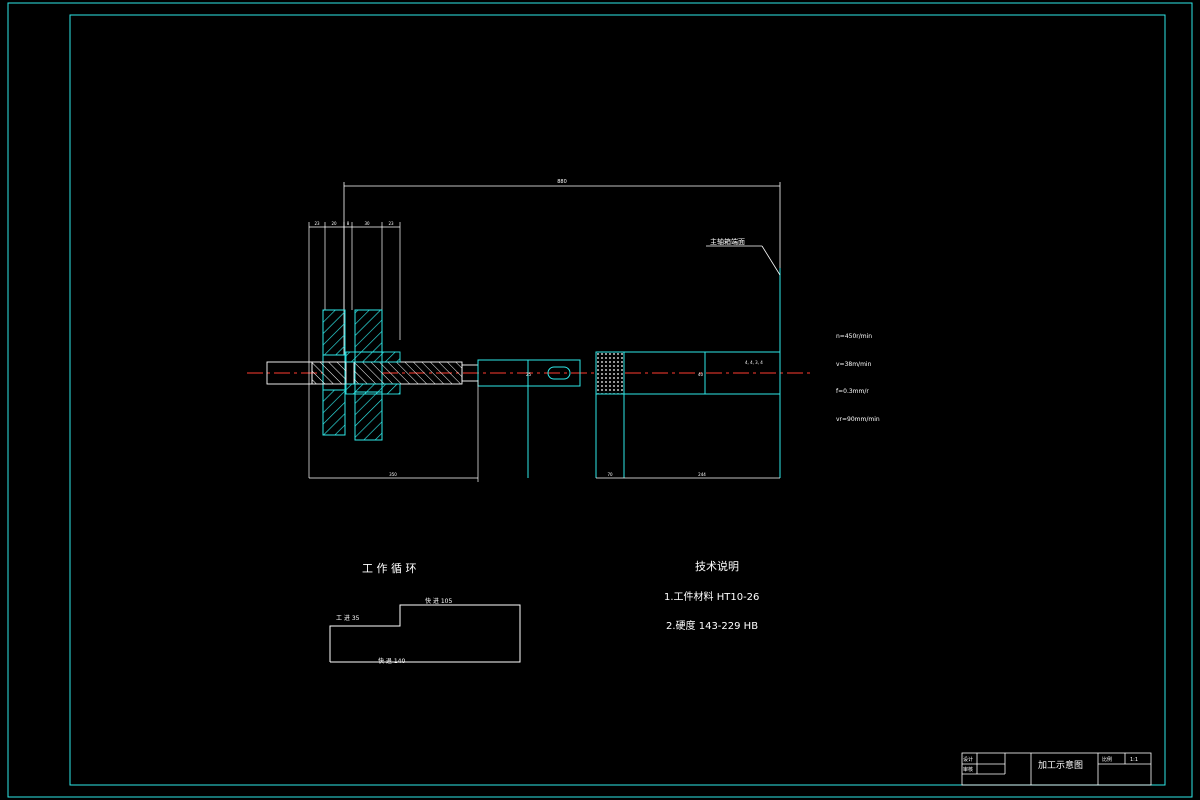  What do you see at coordinates (391, 223) in the screenshot?
I see `small-dim-5: 23` at bounding box center [391, 223].